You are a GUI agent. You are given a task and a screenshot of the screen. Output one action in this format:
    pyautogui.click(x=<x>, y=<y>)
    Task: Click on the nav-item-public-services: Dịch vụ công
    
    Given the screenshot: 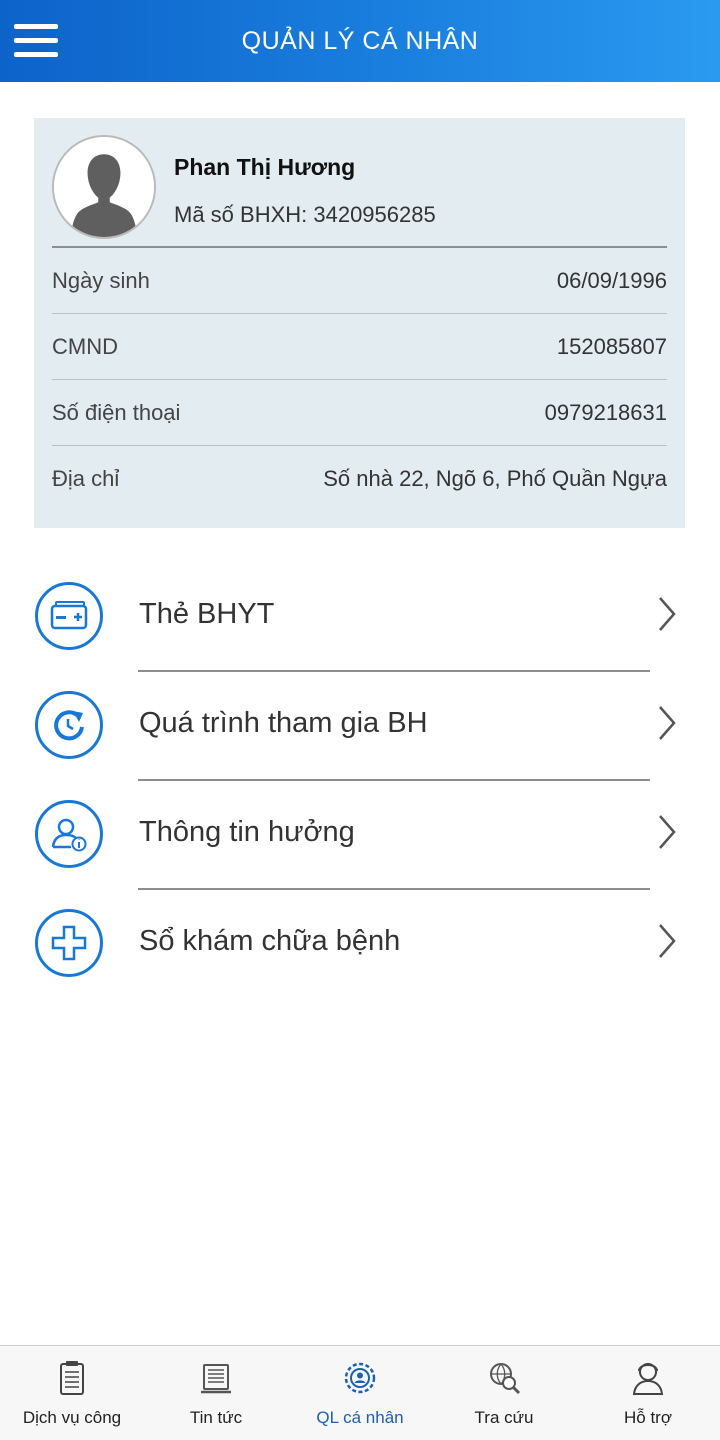 What is the action you would take?
    pyautogui.click(x=72, y=1393)
    